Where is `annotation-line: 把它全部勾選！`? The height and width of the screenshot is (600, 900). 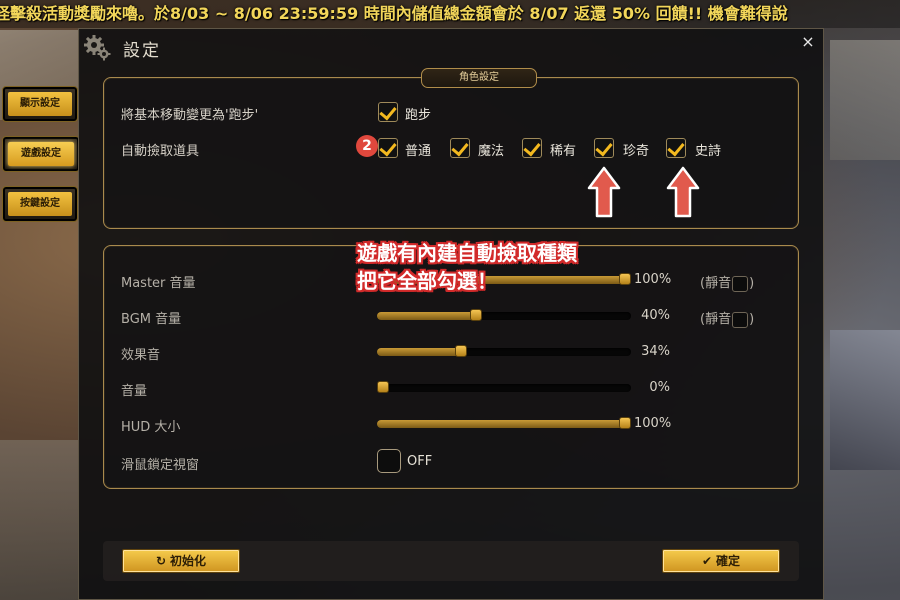
annotation-line: 把它全部勾選！ is located at coordinates (427, 281).